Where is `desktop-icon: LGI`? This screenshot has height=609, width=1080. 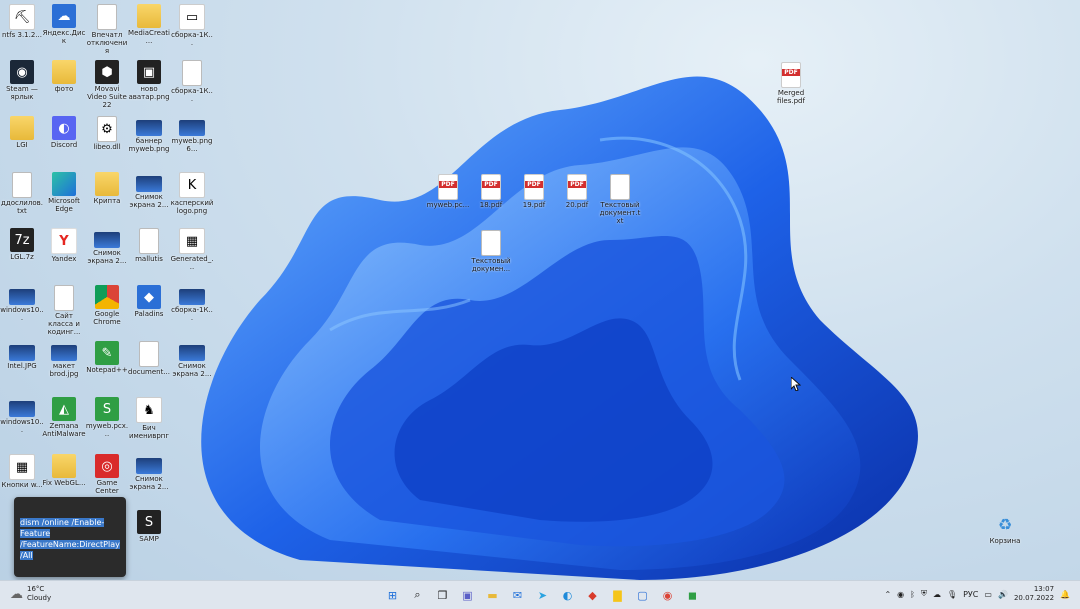 desktop-icon: LGI is located at coordinates (22, 132).